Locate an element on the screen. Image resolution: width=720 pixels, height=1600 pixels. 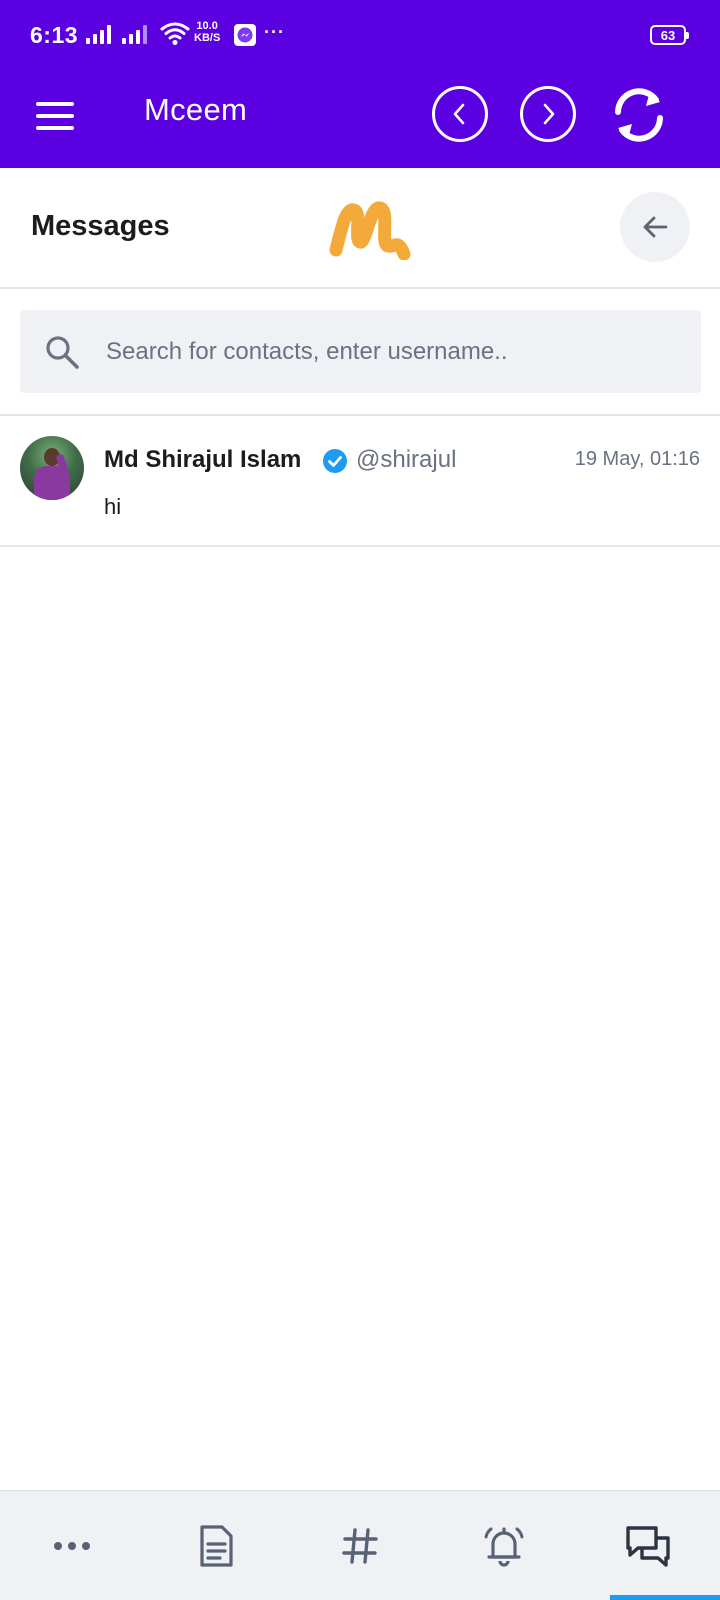
document-icon is located at coordinates (216, 1546).